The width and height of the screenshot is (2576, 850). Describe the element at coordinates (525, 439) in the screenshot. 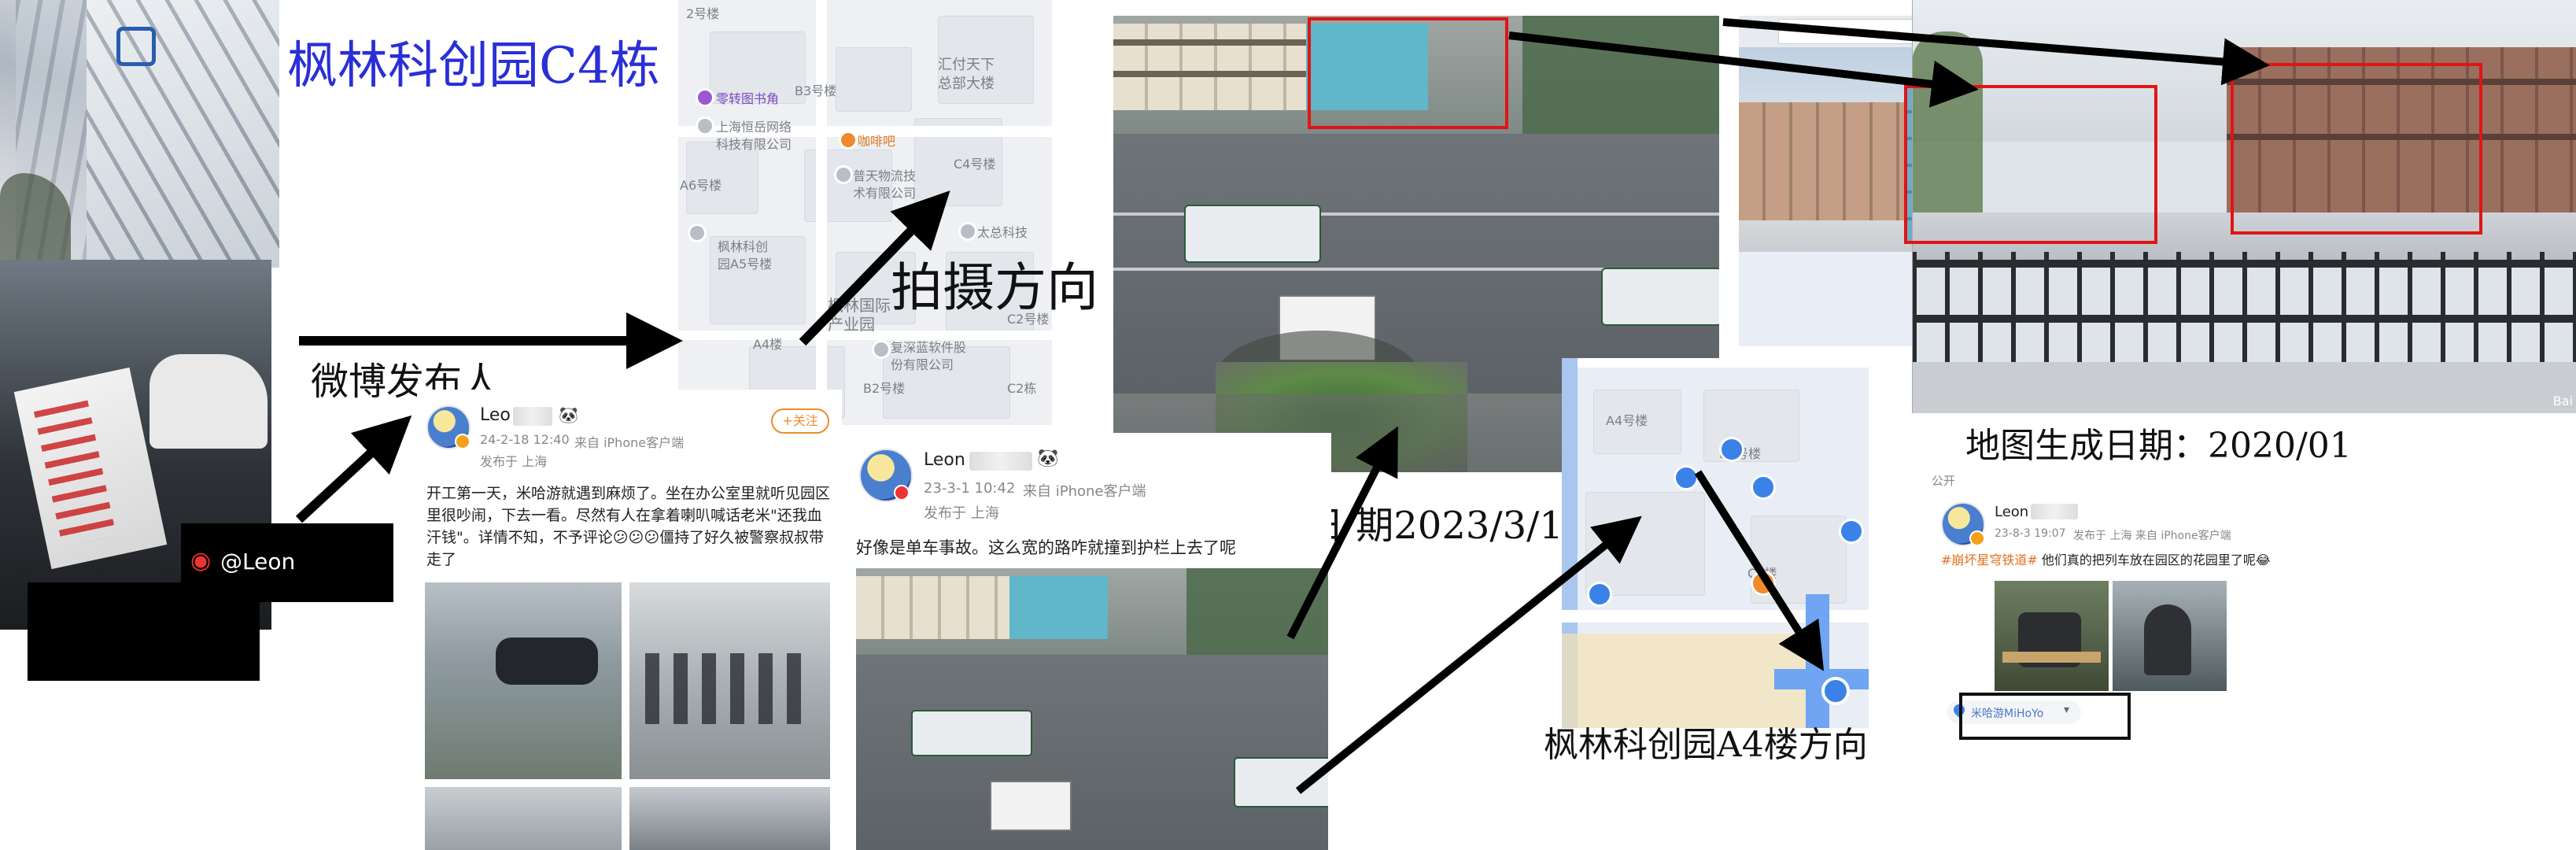

I see `post-date: 24-2-18 12:40` at that location.